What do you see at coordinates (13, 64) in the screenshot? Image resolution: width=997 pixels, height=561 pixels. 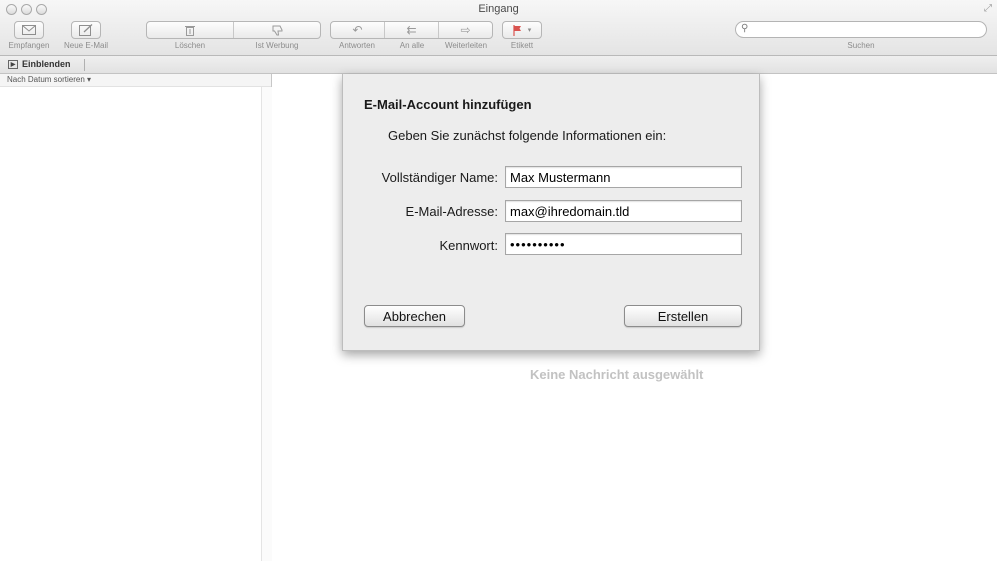 I see `sidebar-toggle-icon: ▶` at bounding box center [13, 64].